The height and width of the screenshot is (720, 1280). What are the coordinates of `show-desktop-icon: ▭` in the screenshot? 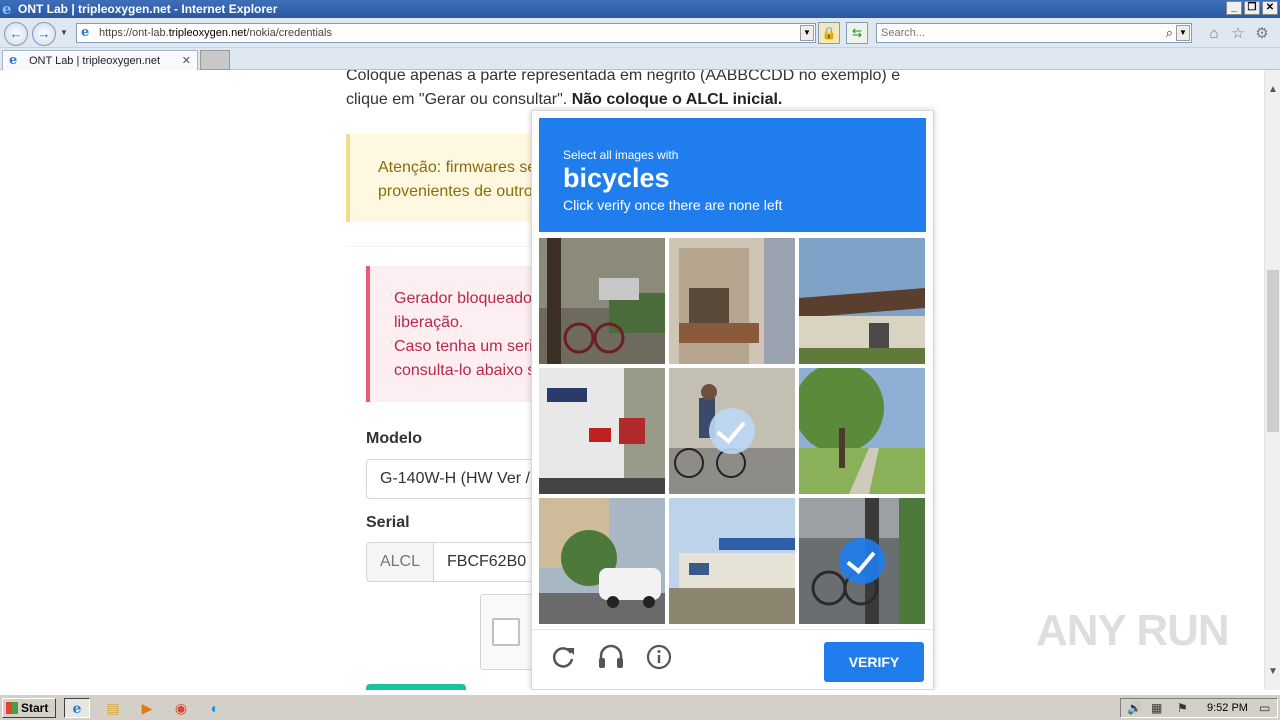 It's located at (1264, 708).